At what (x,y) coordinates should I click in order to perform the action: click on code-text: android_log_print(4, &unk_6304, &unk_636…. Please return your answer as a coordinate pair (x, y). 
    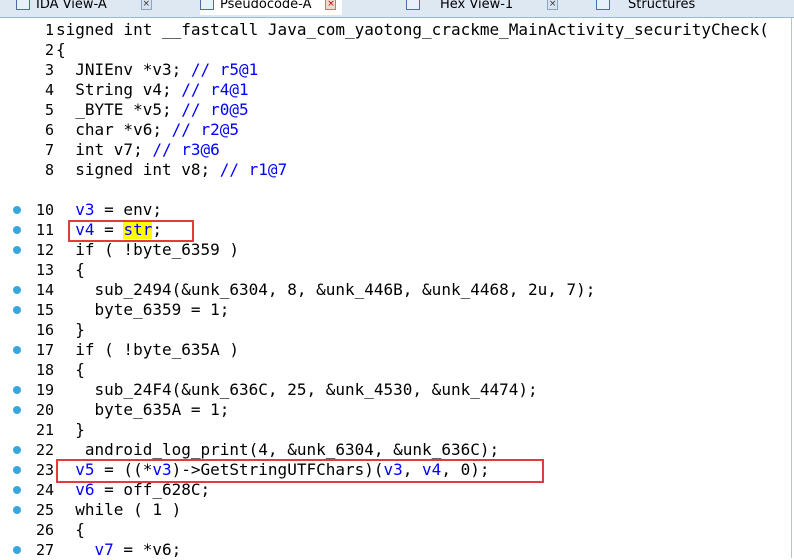
    Looking at the image, I should click on (278, 449).